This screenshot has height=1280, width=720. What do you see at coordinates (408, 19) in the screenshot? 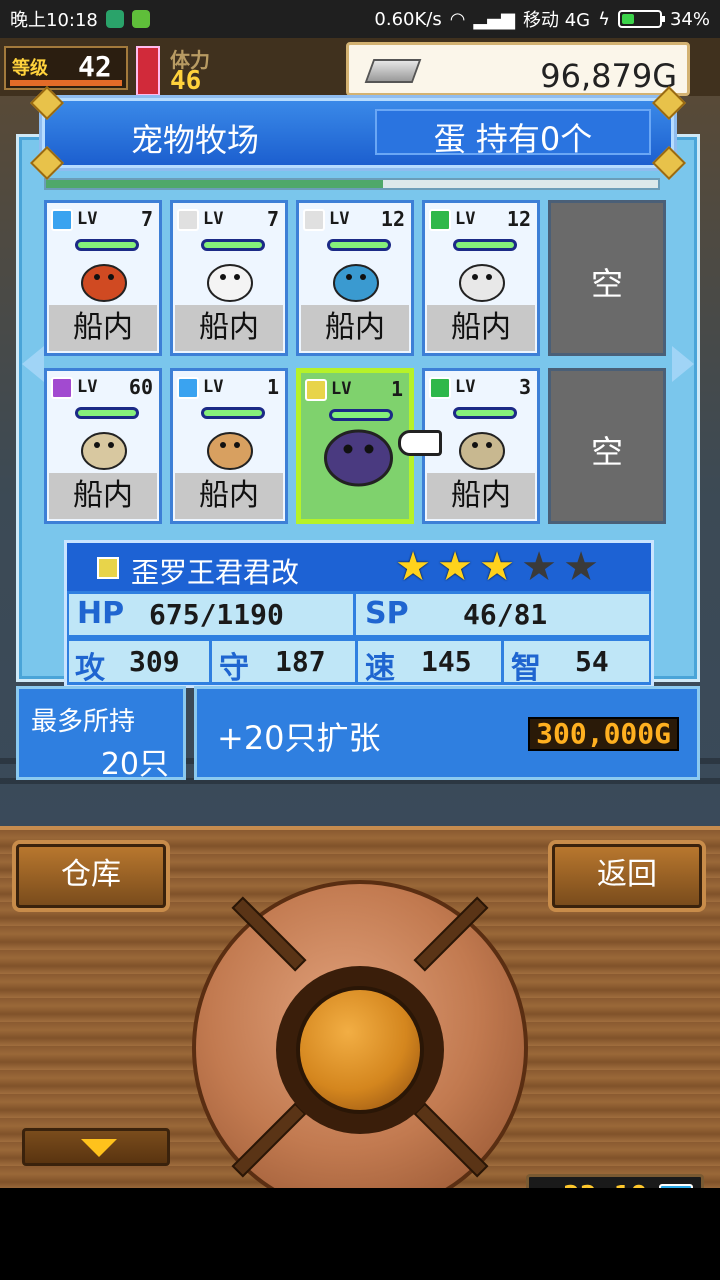
I see `net-speed: 0.60K/s` at bounding box center [408, 19].